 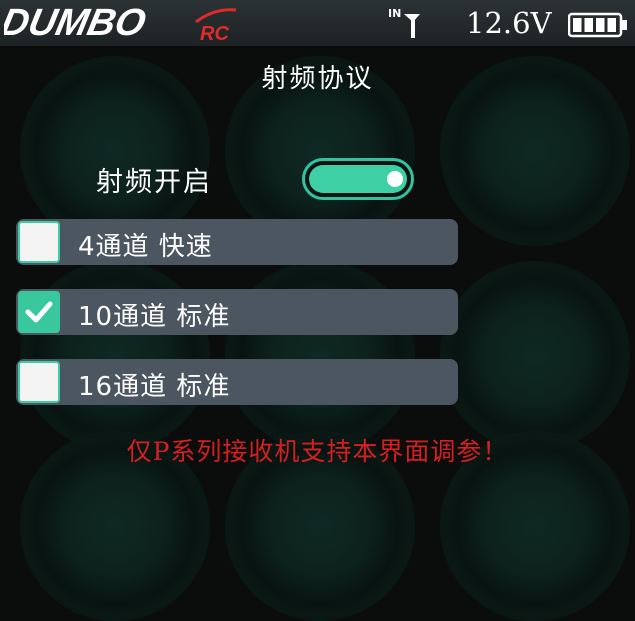 I want to click on receiver-support-notice: 仅P系列接收机支持本界面调参！, so click(x=317, y=451).